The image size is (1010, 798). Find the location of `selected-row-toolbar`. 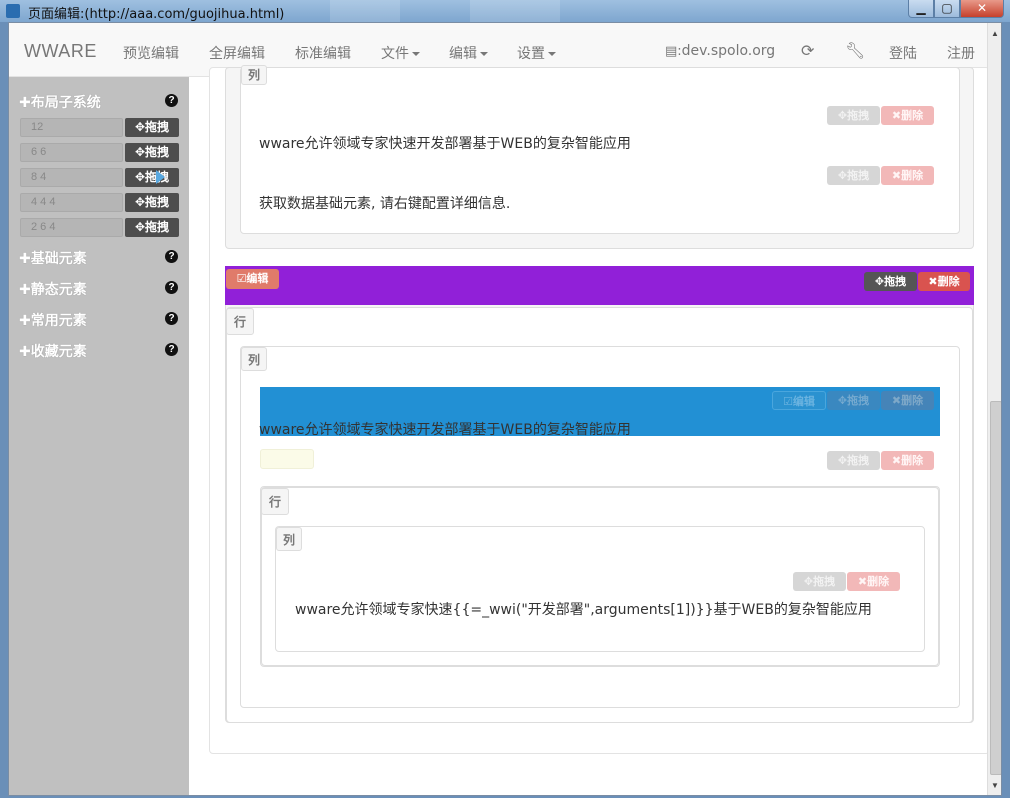

selected-row-toolbar is located at coordinates (599, 285).